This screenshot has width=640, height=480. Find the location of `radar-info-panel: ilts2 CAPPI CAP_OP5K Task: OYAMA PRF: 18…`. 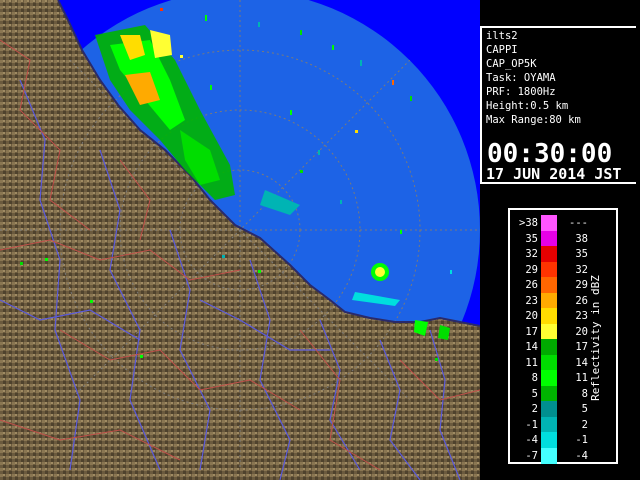

radar-info-panel: ilts2 CAPPI CAP_OP5K Task: OYAMA PRF: 18… is located at coordinates (558, 105).